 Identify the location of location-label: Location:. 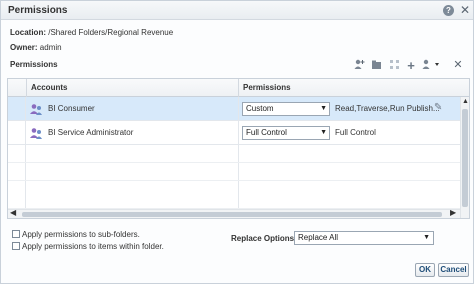
(28, 32).